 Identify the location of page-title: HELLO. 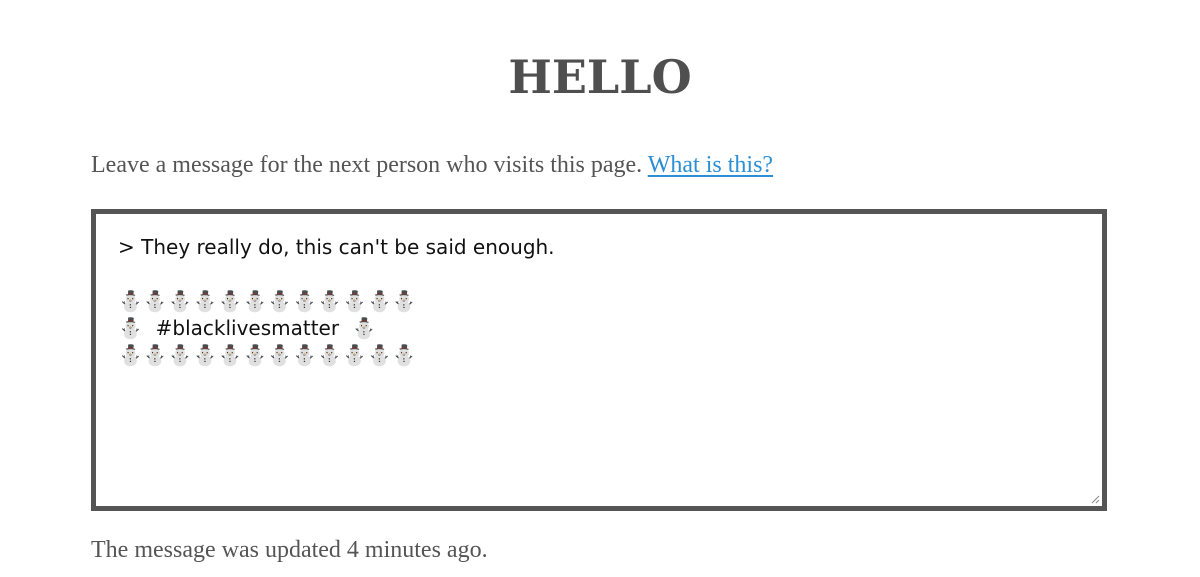
(600, 77).